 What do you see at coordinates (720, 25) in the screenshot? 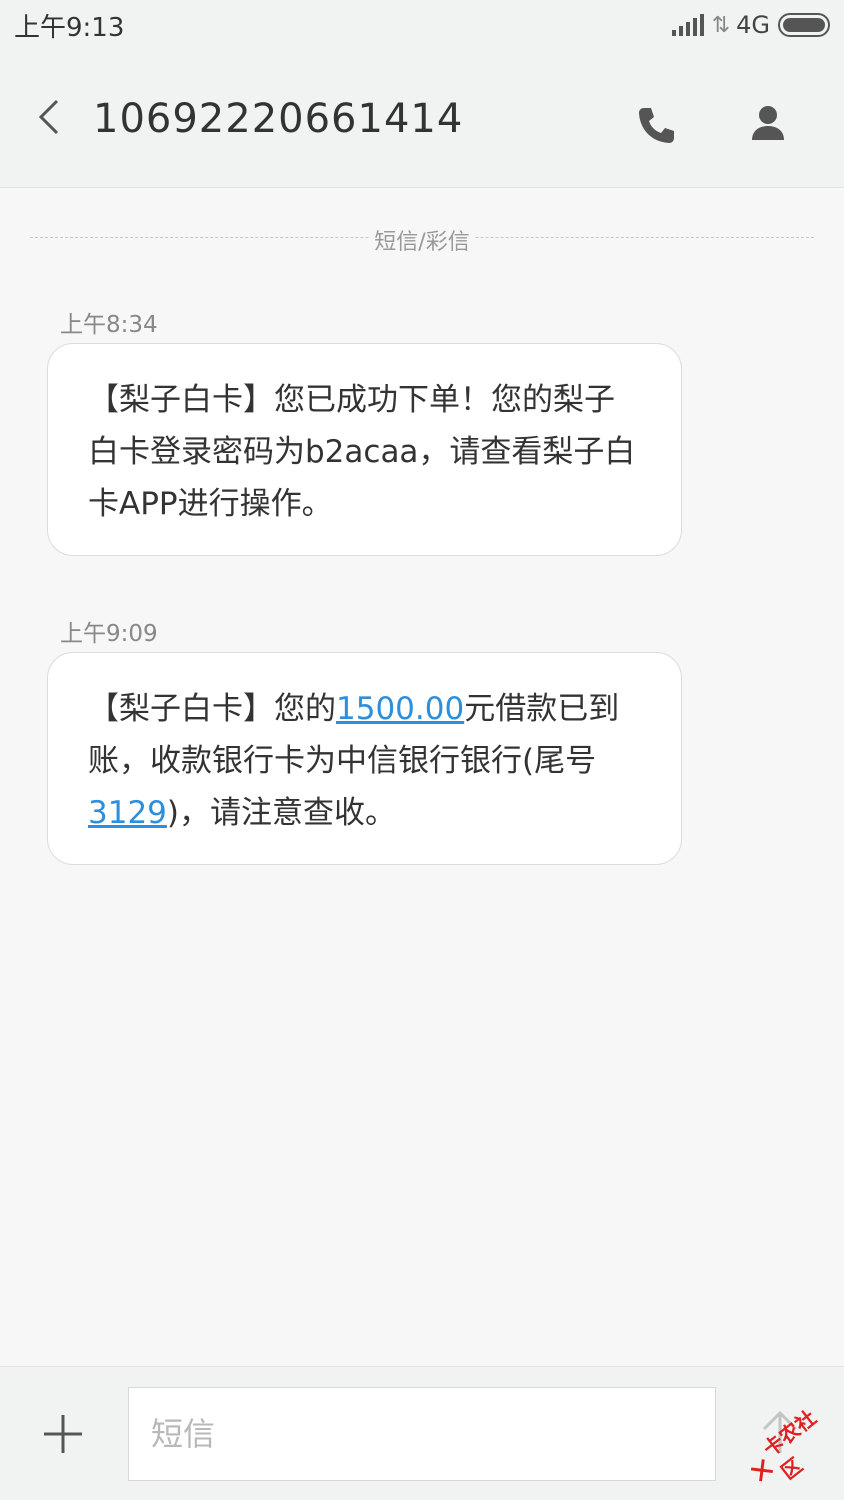
I see `data-arrows-icon: ⇅` at bounding box center [720, 25].